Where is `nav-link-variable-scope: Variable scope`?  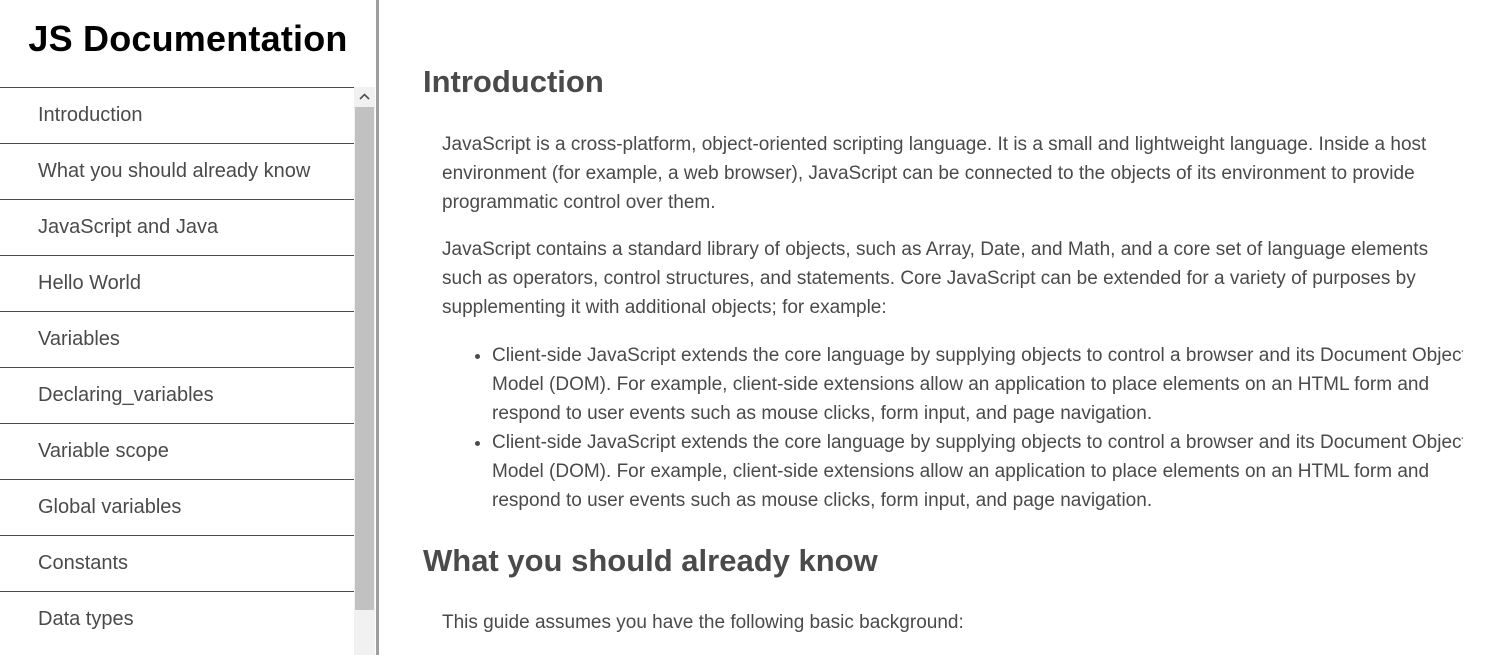 nav-link-variable-scope: Variable scope is located at coordinates (177, 451).